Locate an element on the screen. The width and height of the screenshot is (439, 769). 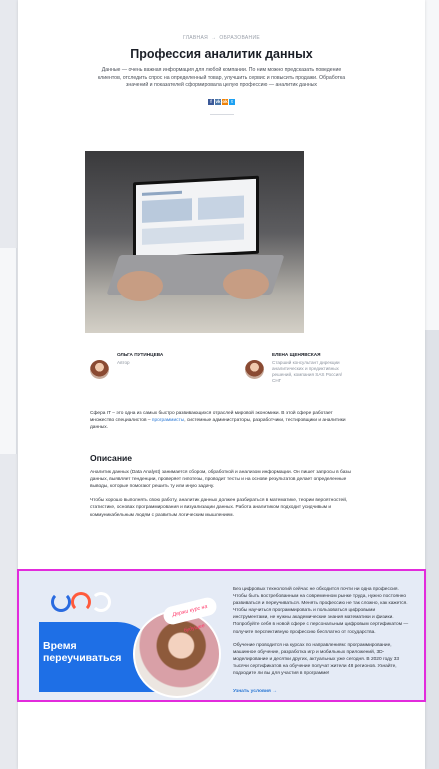
author-role: Автор is located at coordinates (123, 362).